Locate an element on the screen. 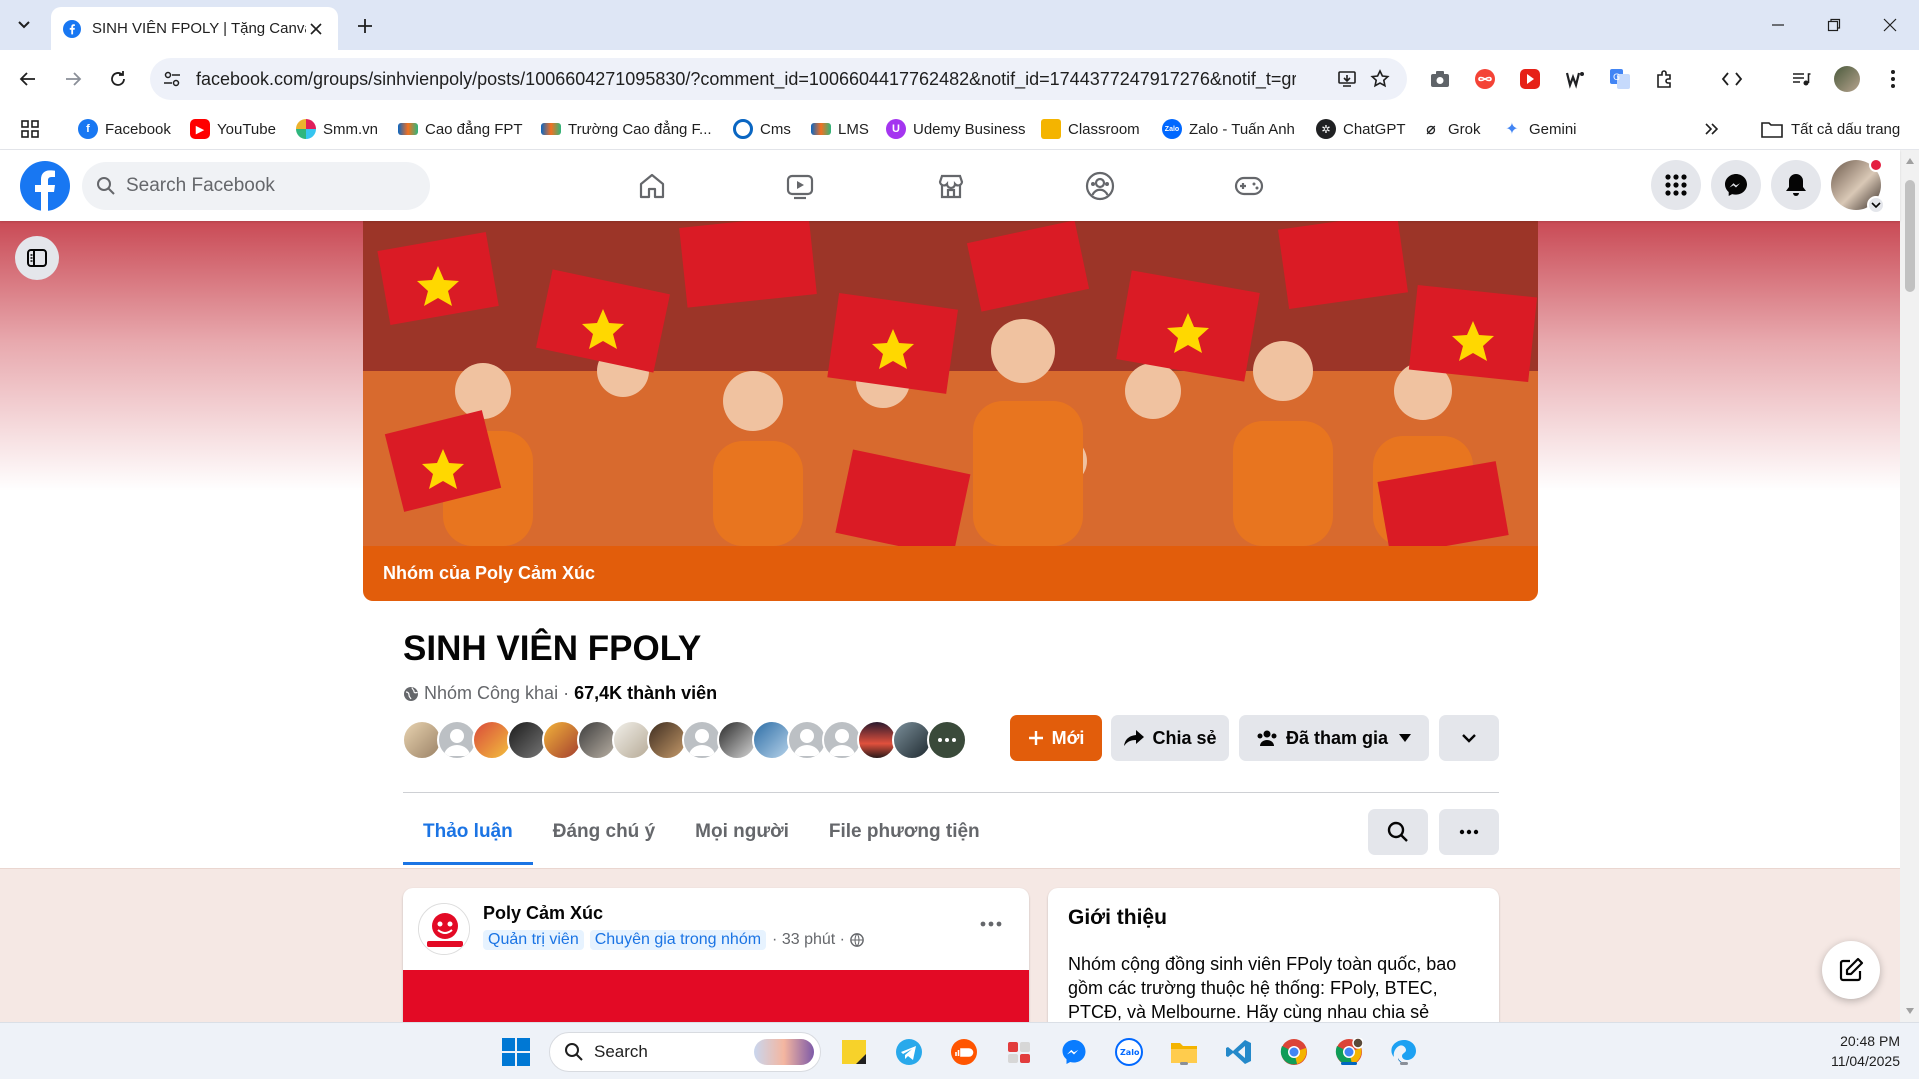  close-window-button is located at coordinates (1890, 25).